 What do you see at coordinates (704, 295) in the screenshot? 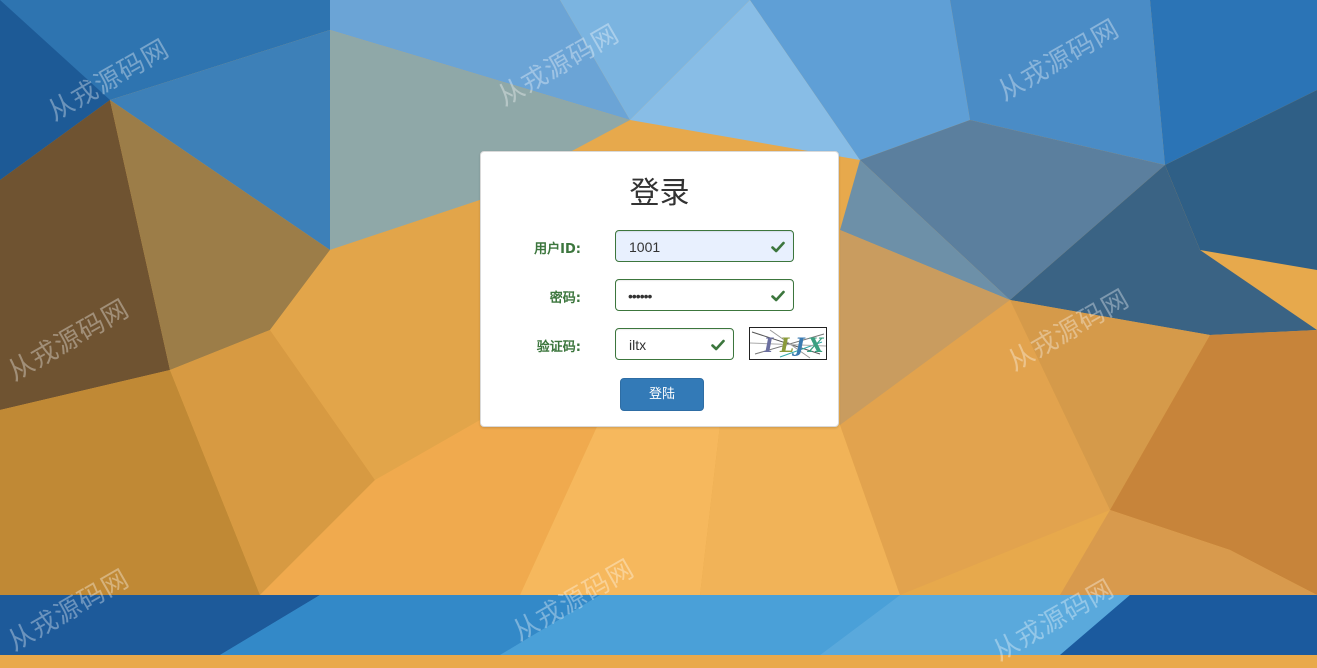
I see `password-input: ••••••` at bounding box center [704, 295].